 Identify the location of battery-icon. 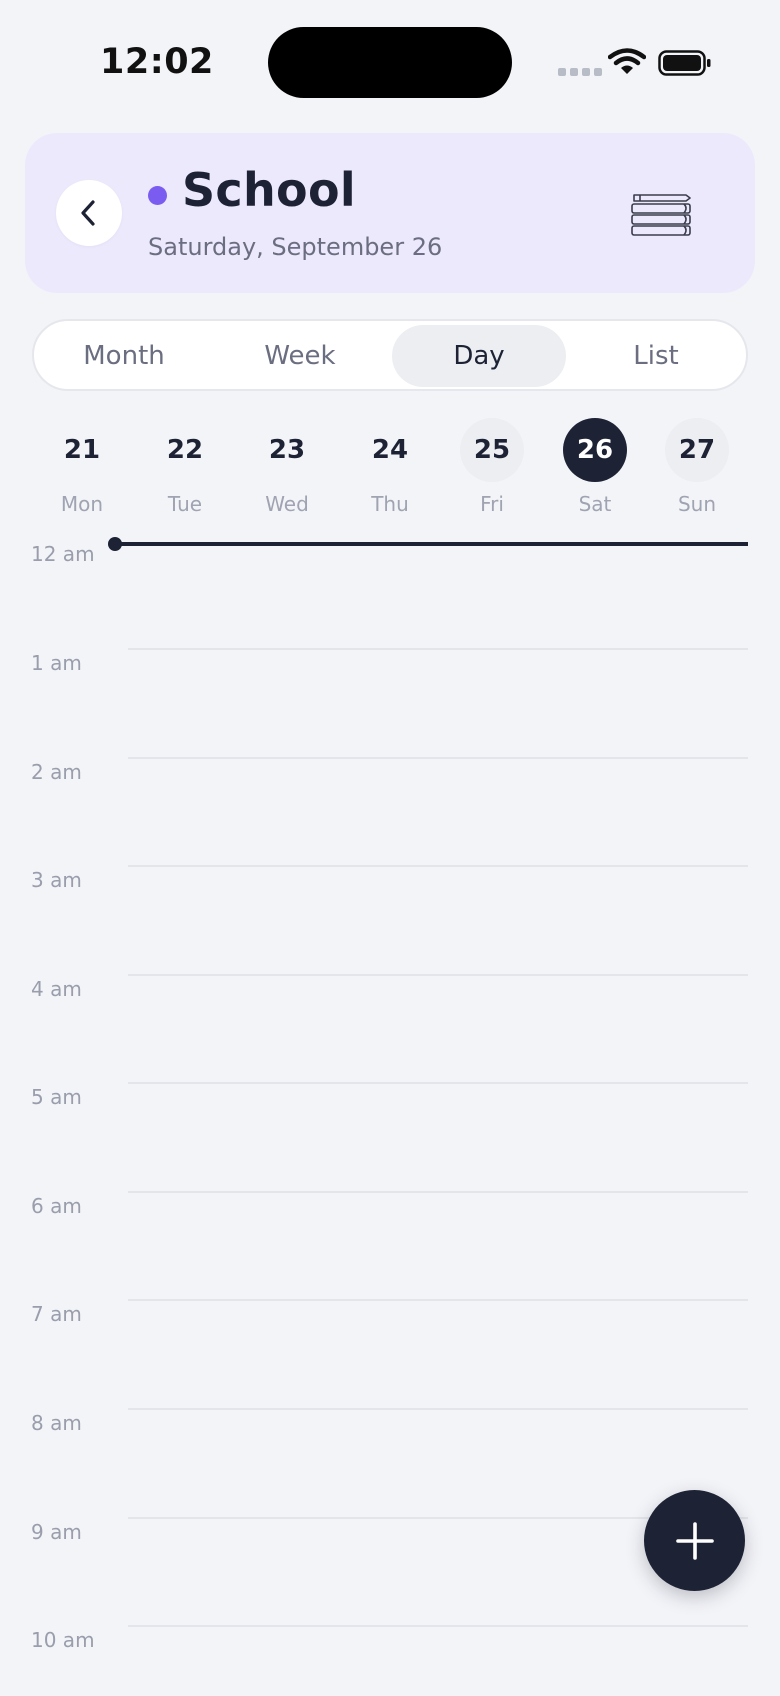
(684, 63).